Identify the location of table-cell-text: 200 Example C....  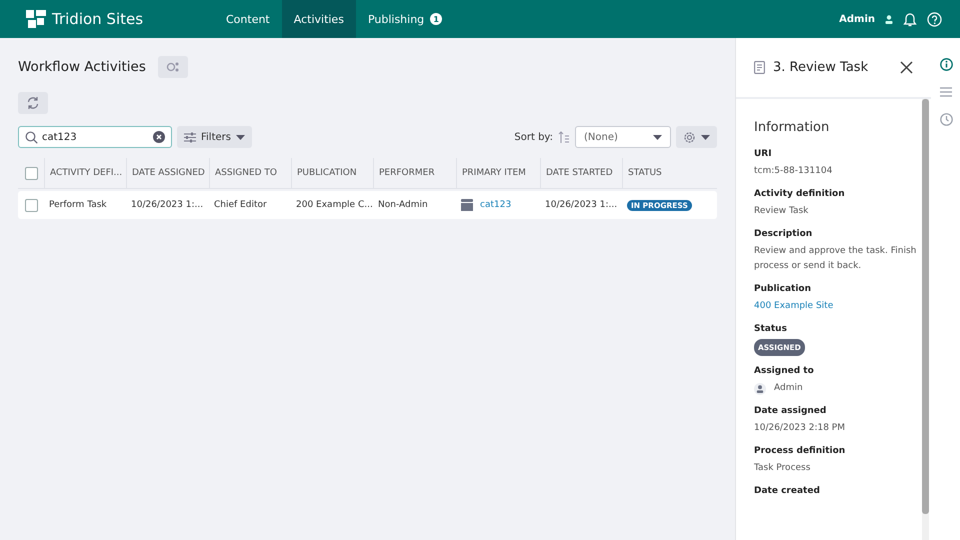
(334, 205).